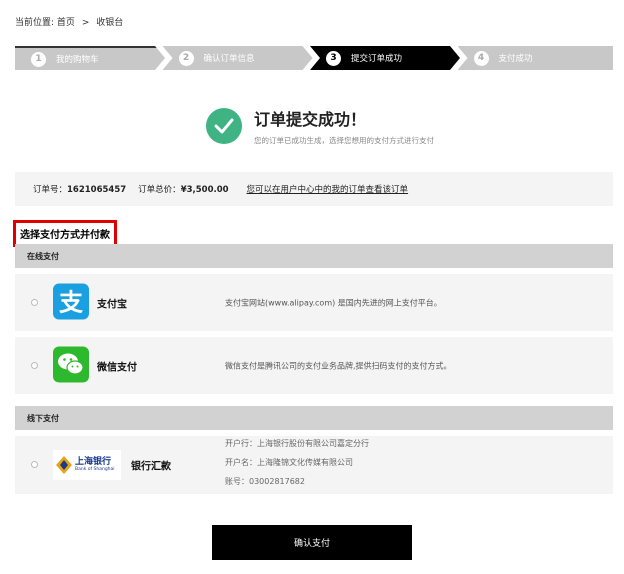 The image size is (624, 574). I want to click on view-order-link: 您可以在用户中心中的我的订单查看该订单, so click(328, 189).